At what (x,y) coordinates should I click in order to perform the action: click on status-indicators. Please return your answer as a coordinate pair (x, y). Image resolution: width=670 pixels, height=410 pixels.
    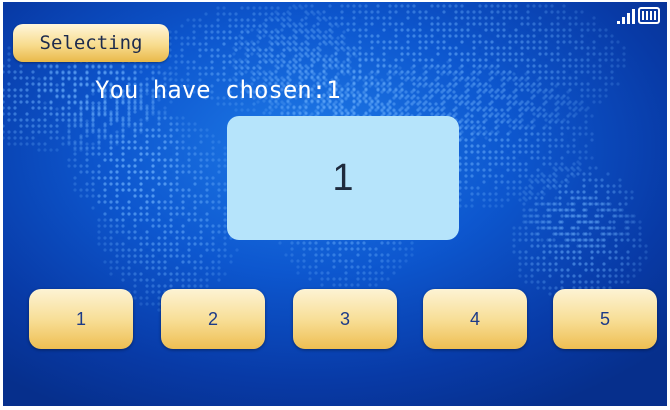
    Looking at the image, I should click on (638, 15).